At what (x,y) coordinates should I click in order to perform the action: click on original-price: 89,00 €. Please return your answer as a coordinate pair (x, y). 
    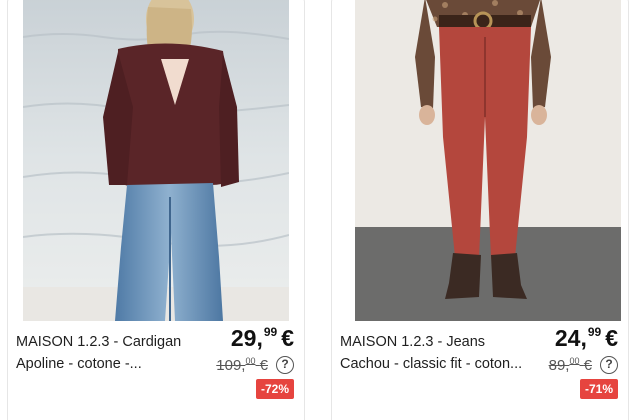
    Looking at the image, I should click on (570, 365).